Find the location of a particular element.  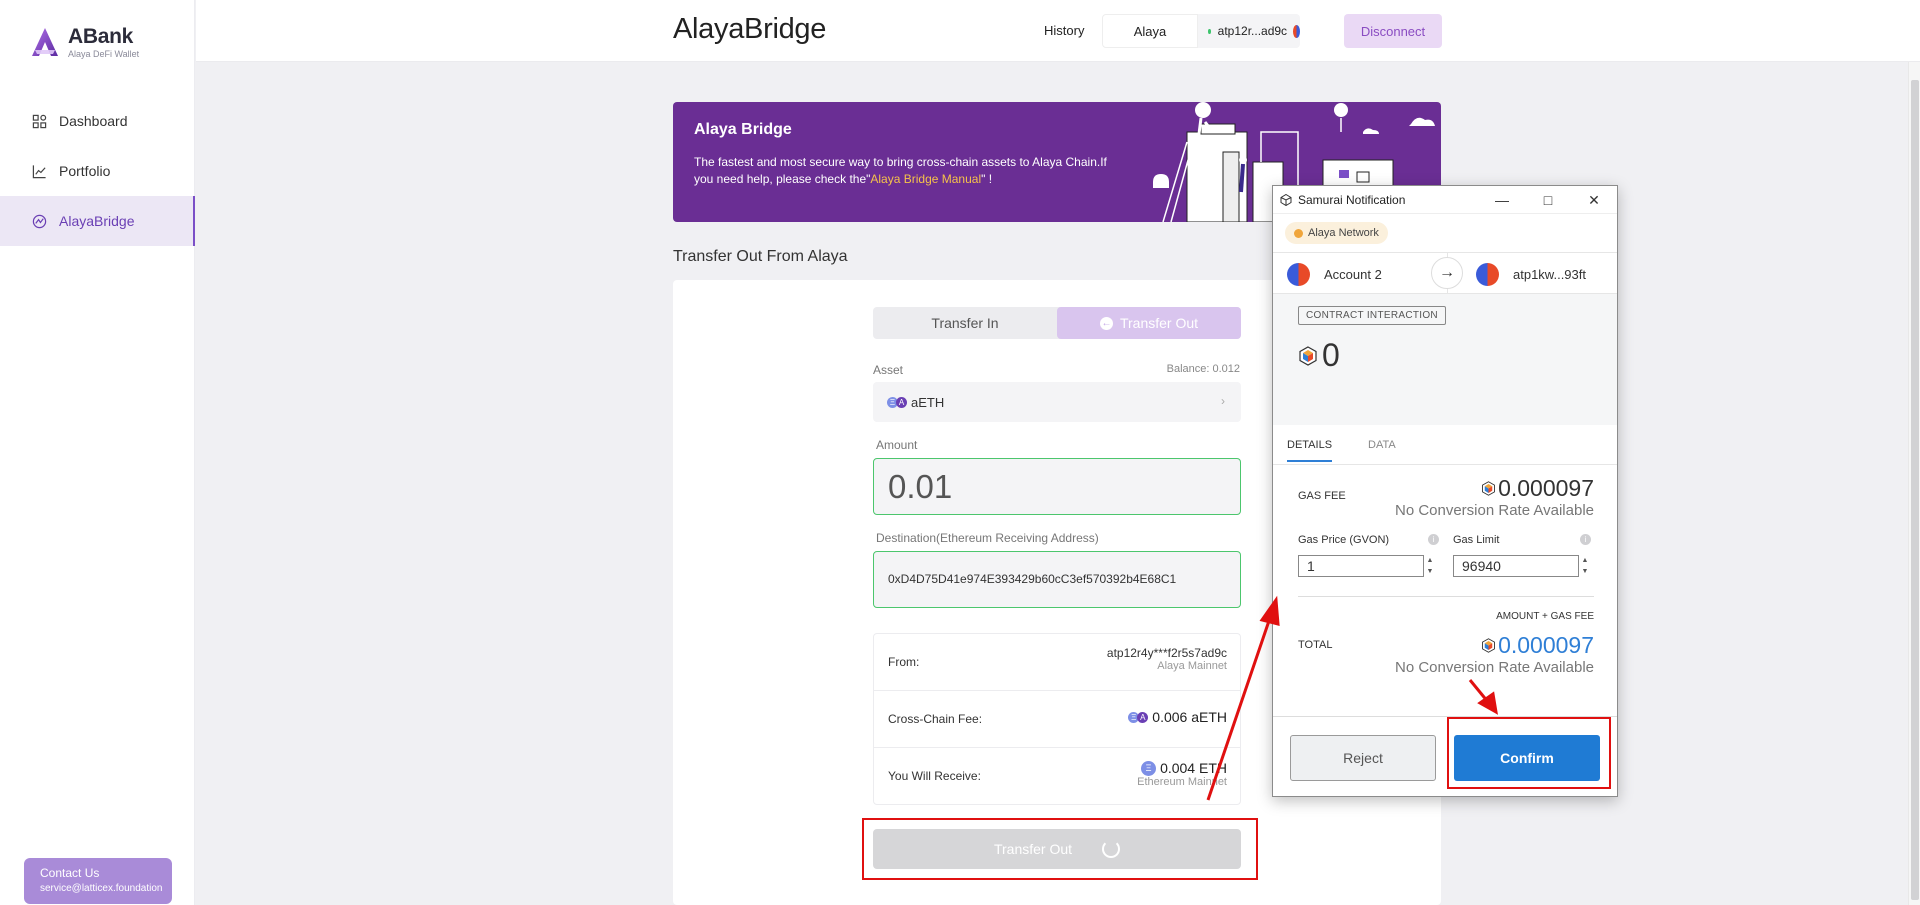

sidebar-item-dashboard: Dashboard is located at coordinates (97, 121).